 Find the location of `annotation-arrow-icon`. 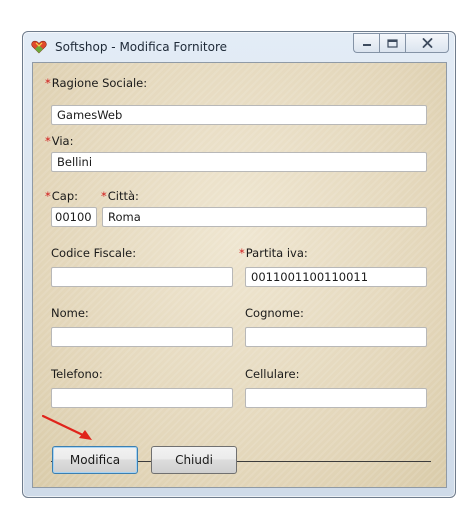

annotation-arrow-icon is located at coordinates (66, 427).